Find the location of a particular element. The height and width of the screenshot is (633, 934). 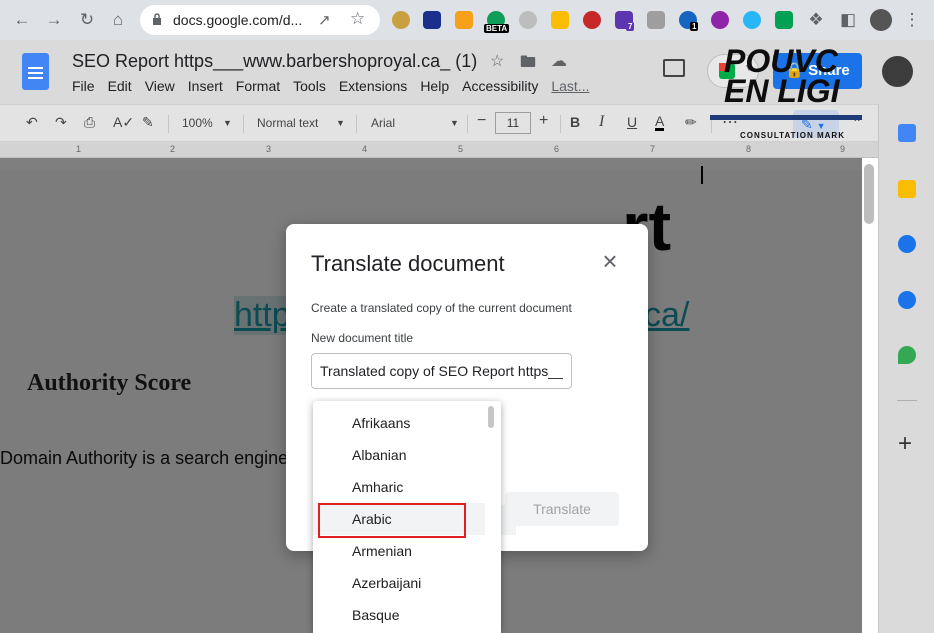

menu-tools: Tools is located at coordinates (309, 86).